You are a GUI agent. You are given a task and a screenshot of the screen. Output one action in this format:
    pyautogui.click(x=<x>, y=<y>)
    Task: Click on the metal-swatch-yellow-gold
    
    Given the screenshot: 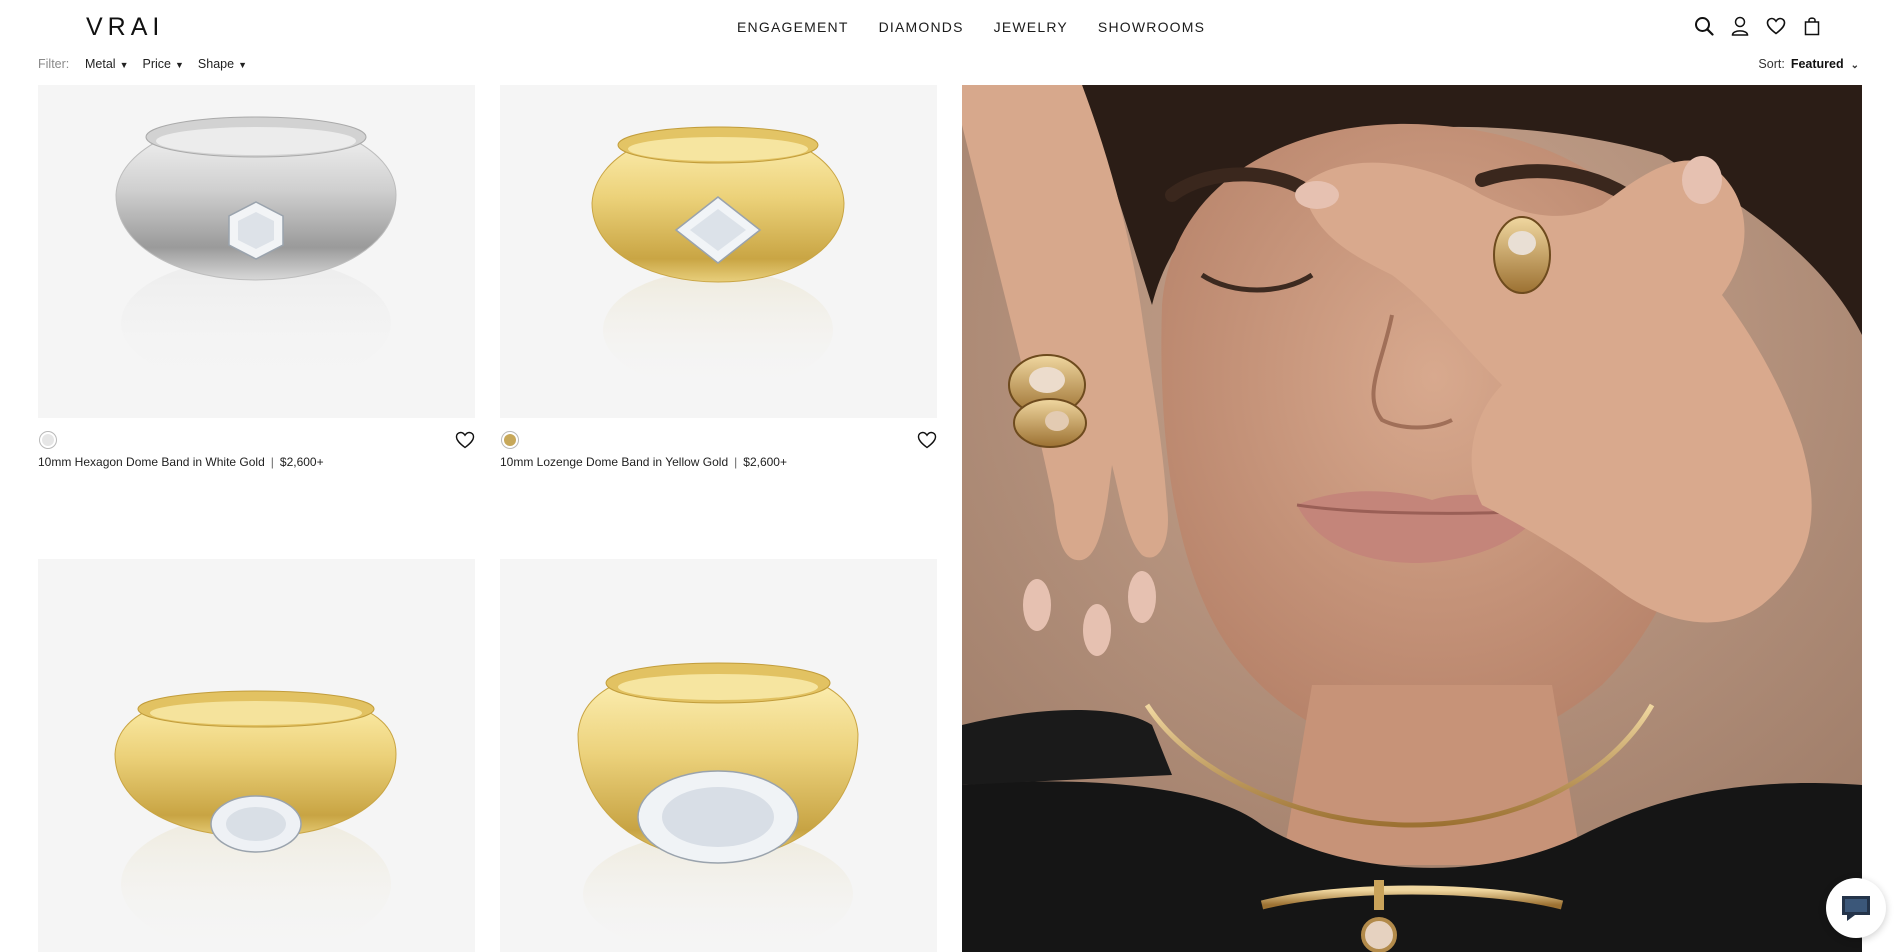 What is the action you would take?
    pyautogui.click(x=510, y=440)
    